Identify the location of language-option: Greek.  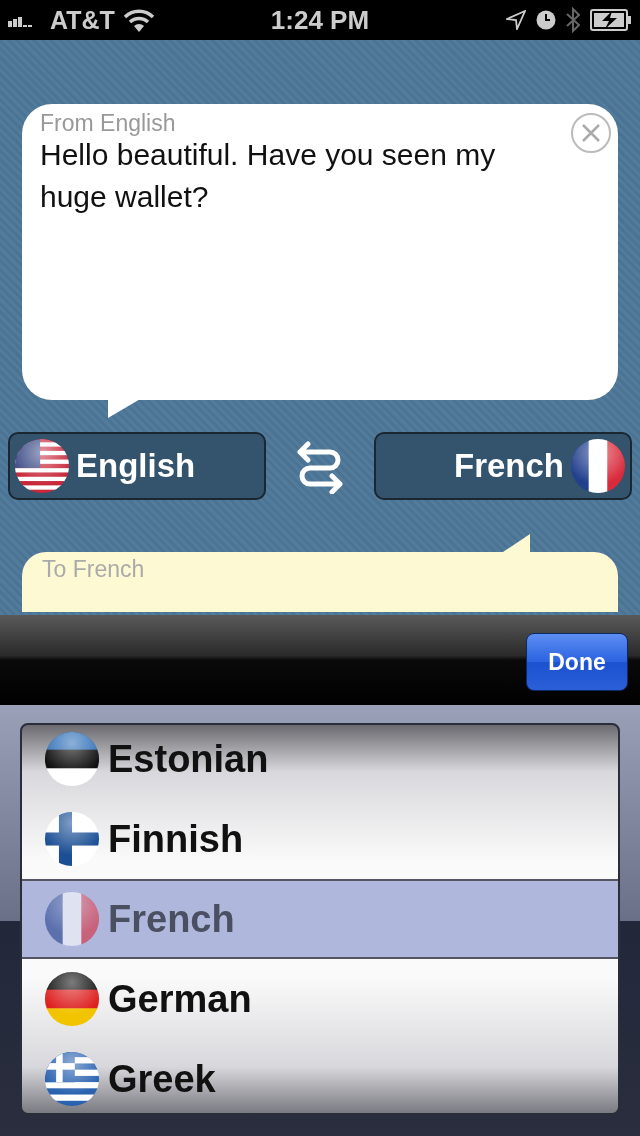
(320, 1076).